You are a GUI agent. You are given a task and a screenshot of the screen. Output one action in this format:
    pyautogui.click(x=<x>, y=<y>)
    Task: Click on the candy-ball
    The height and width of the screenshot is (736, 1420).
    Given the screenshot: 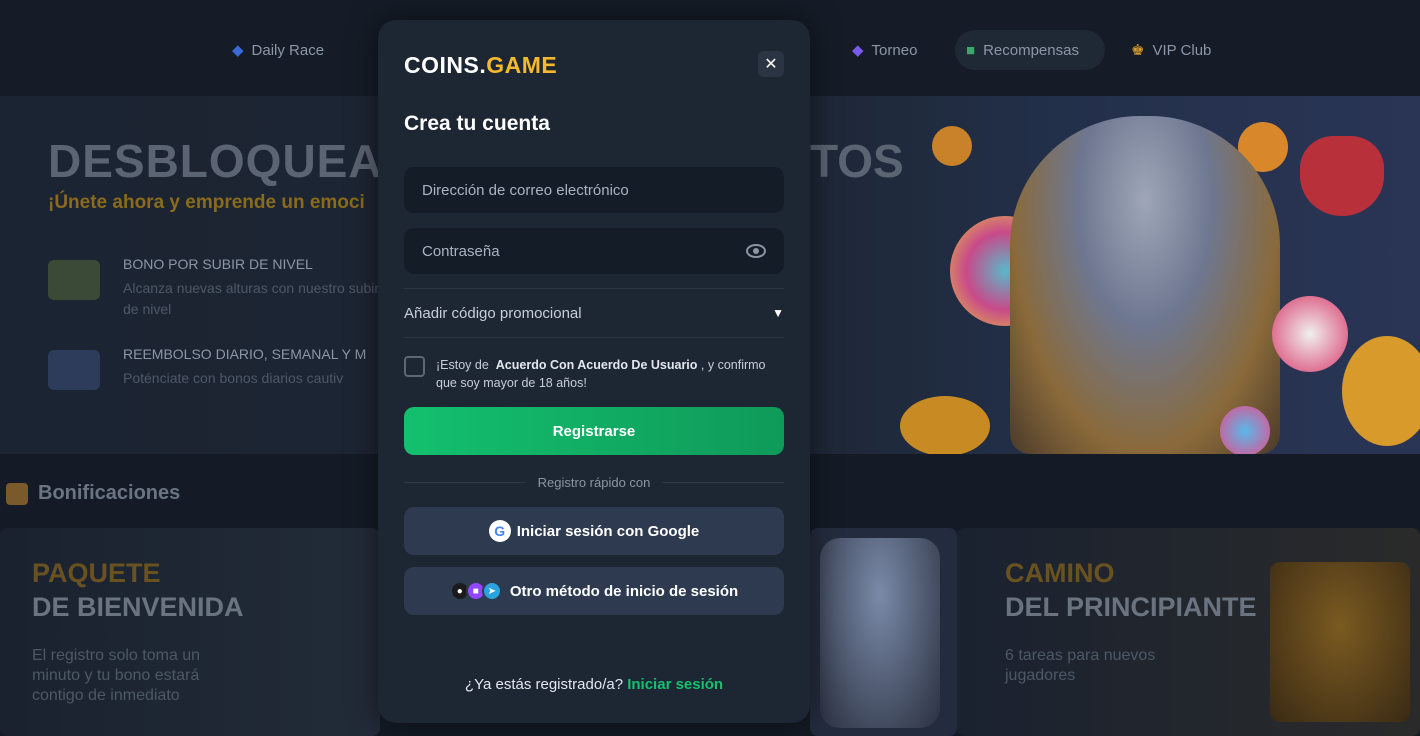 What is the action you would take?
    pyautogui.click(x=1245, y=430)
    